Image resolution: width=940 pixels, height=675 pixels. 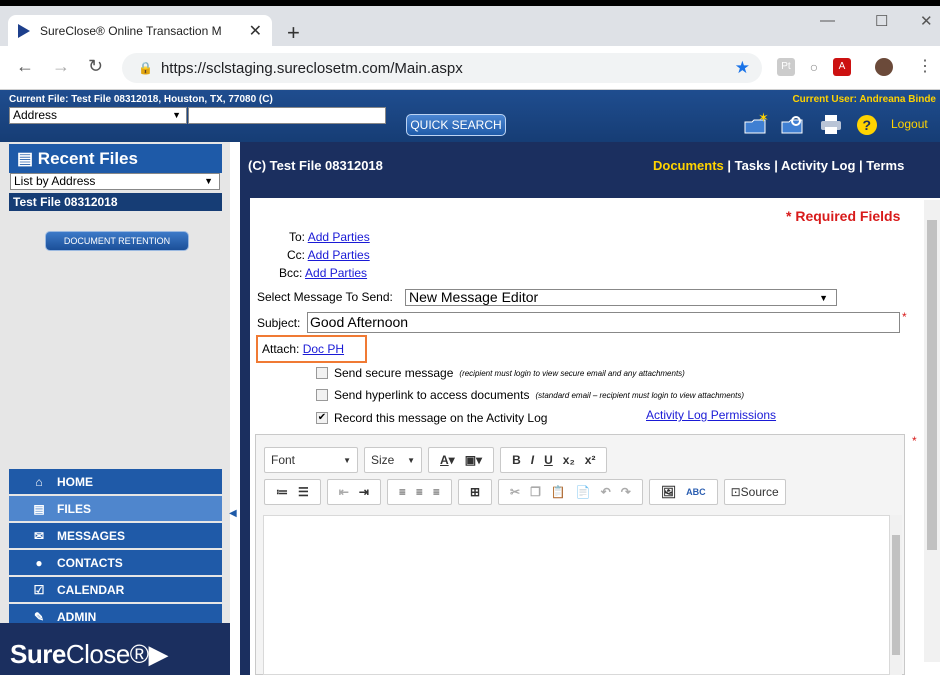 What do you see at coordinates (364, 492) in the screenshot?
I see `indent-icon: ⇥` at bounding box center [364, 492].